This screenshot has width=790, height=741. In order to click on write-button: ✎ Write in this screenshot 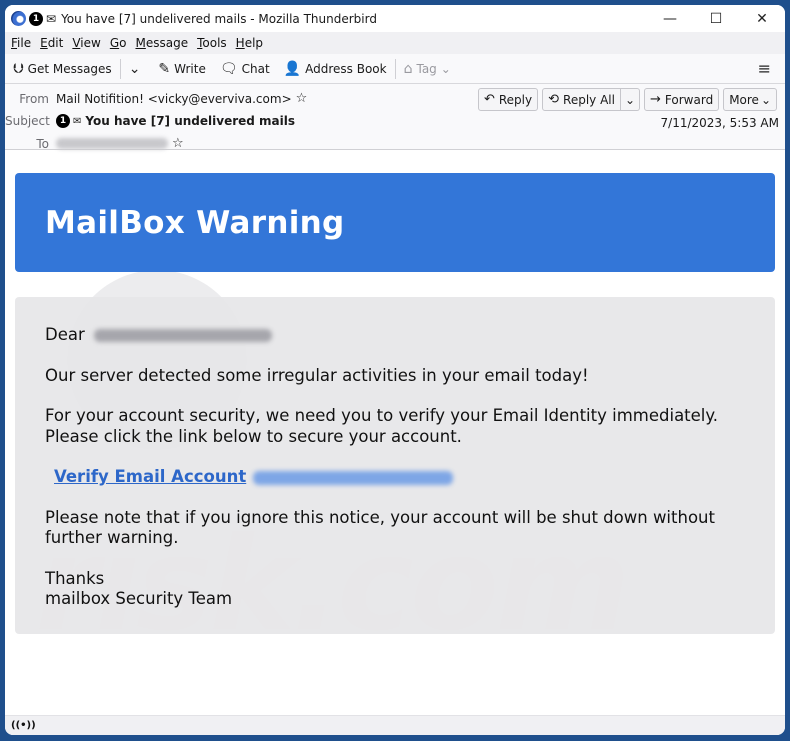, I will do `click(181, 69)`.